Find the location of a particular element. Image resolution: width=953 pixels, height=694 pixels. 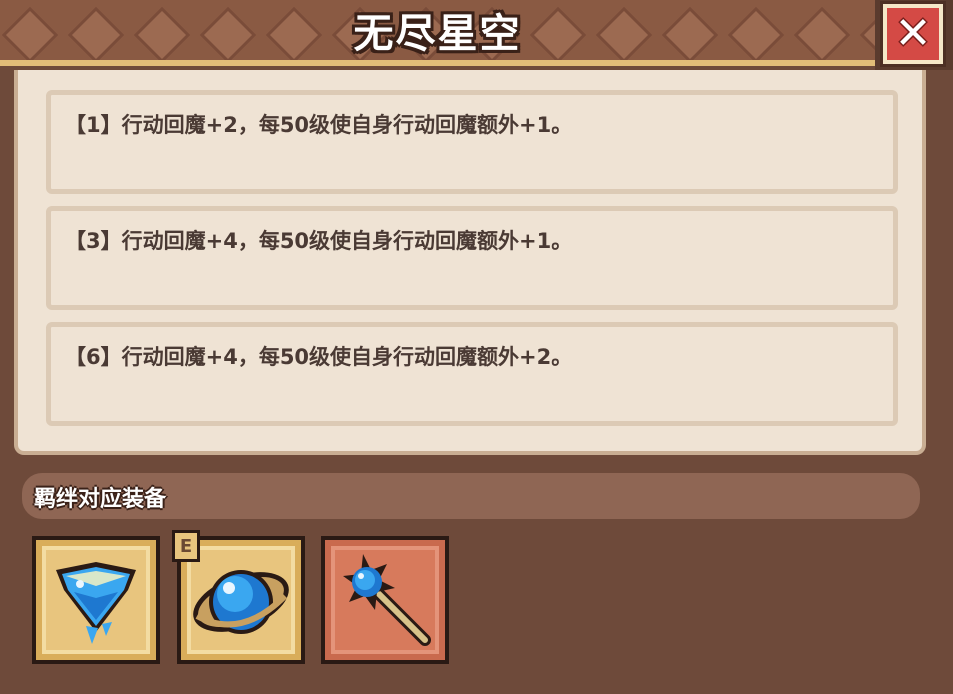

effect-text: 【3】行动回魔+4，每50级使自身行动回魔额外+1。 is located at coordinates (319, 241).